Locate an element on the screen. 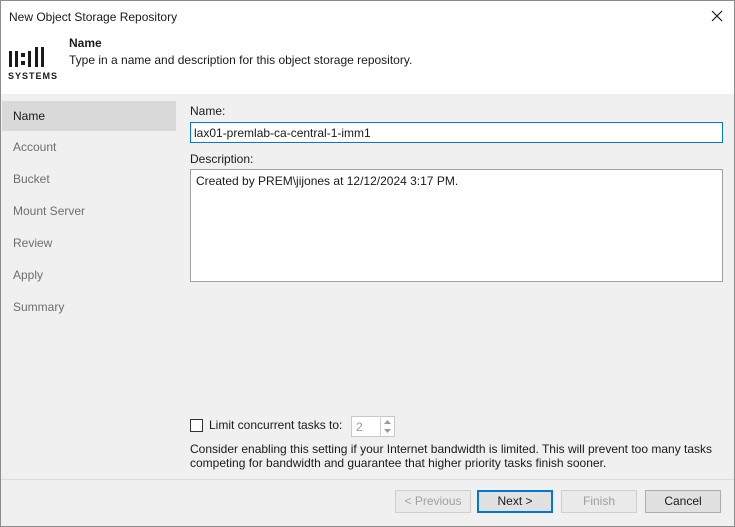 The width and height of the screenshot is (735, 527). limit-tasks-stepper: 2 is located at coordinates (373, 426).